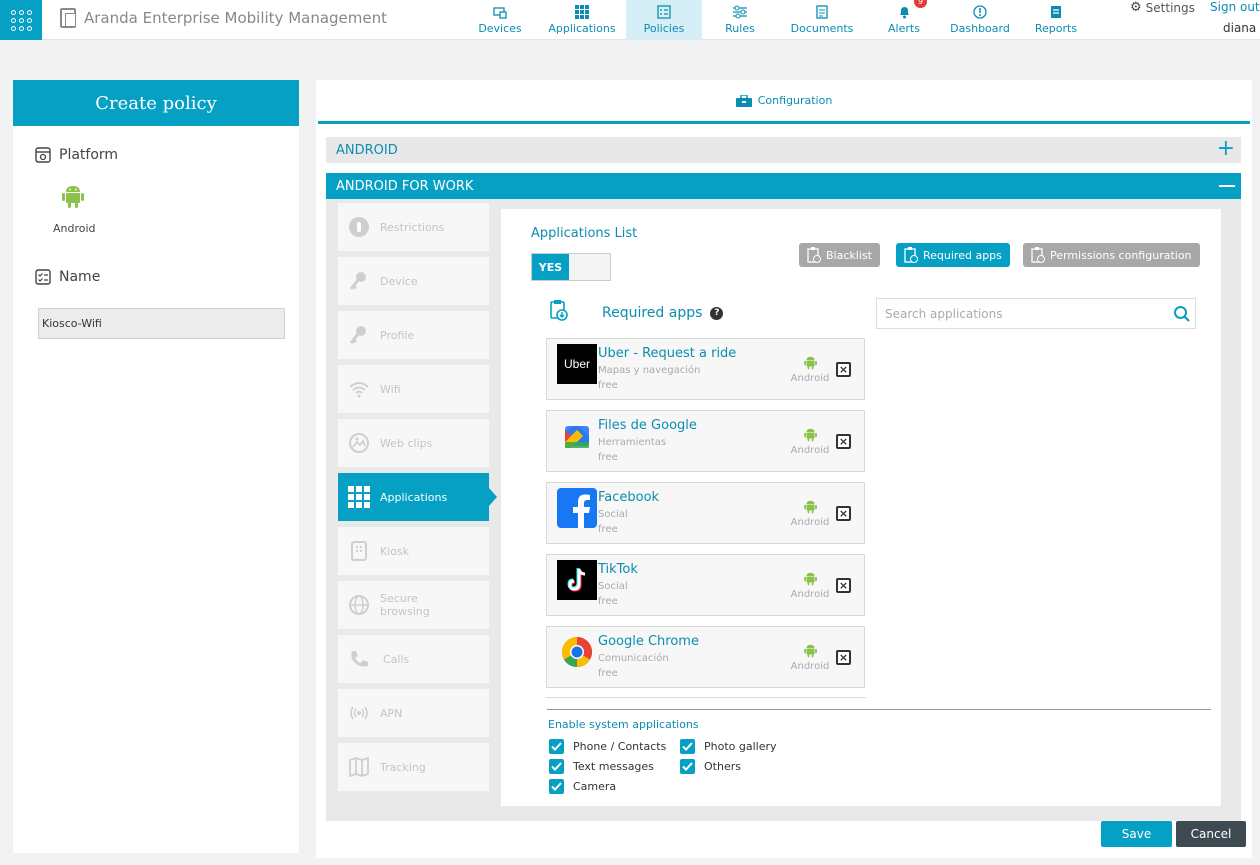 This screenshot has height=865, width=1260. What do you see at coordinates (571, 267) in the screenshot?
I see `applications-list-toggle: YES` at bounding box center [571, 267].